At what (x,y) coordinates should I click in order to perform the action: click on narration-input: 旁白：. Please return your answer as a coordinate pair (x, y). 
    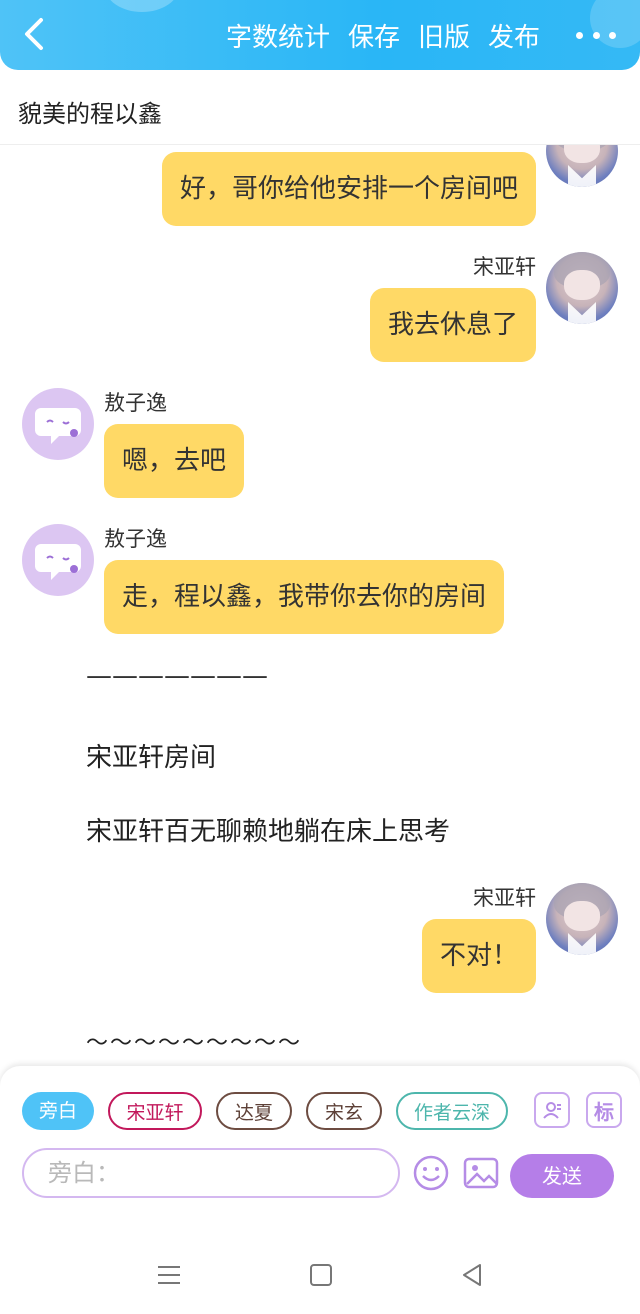
    Looking at the image, I should click on (211, 1173).